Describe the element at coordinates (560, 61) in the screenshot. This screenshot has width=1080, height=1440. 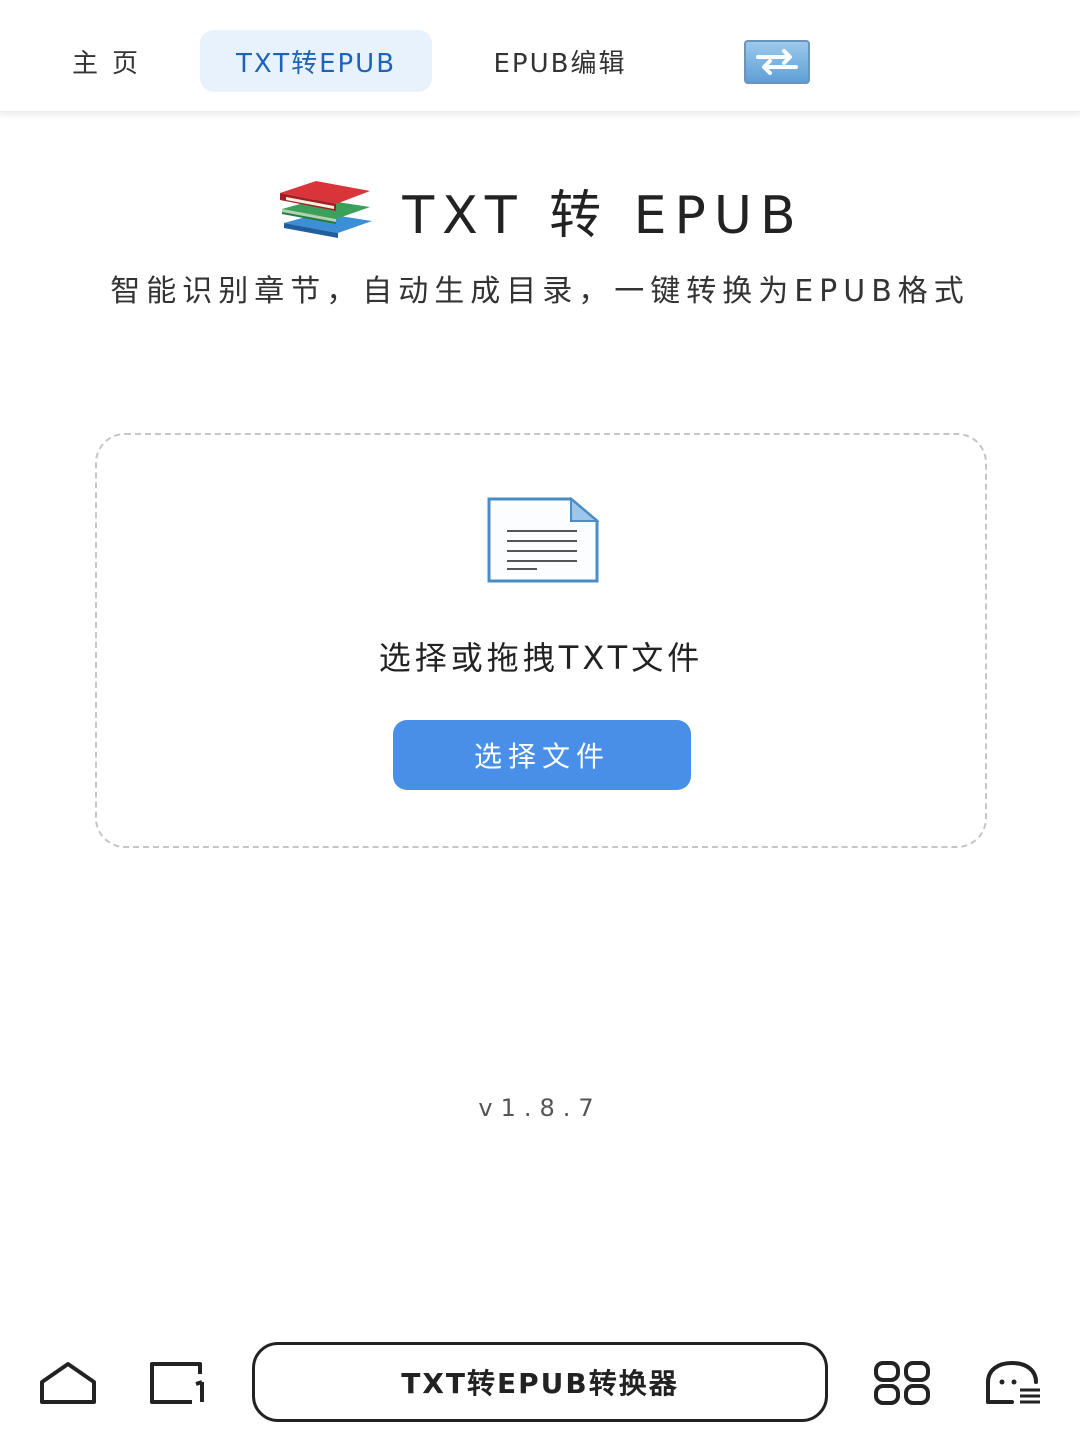
I see `tab-epub-edit: EPUB编辑` at that location.